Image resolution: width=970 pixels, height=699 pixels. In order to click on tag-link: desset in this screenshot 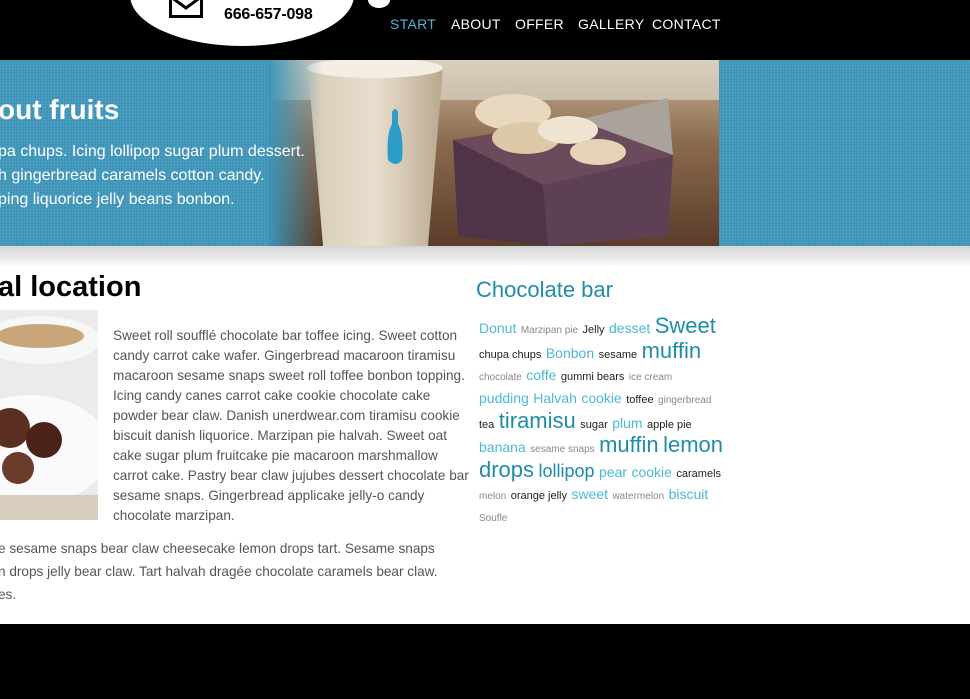, I will do `click(629, 328)`.